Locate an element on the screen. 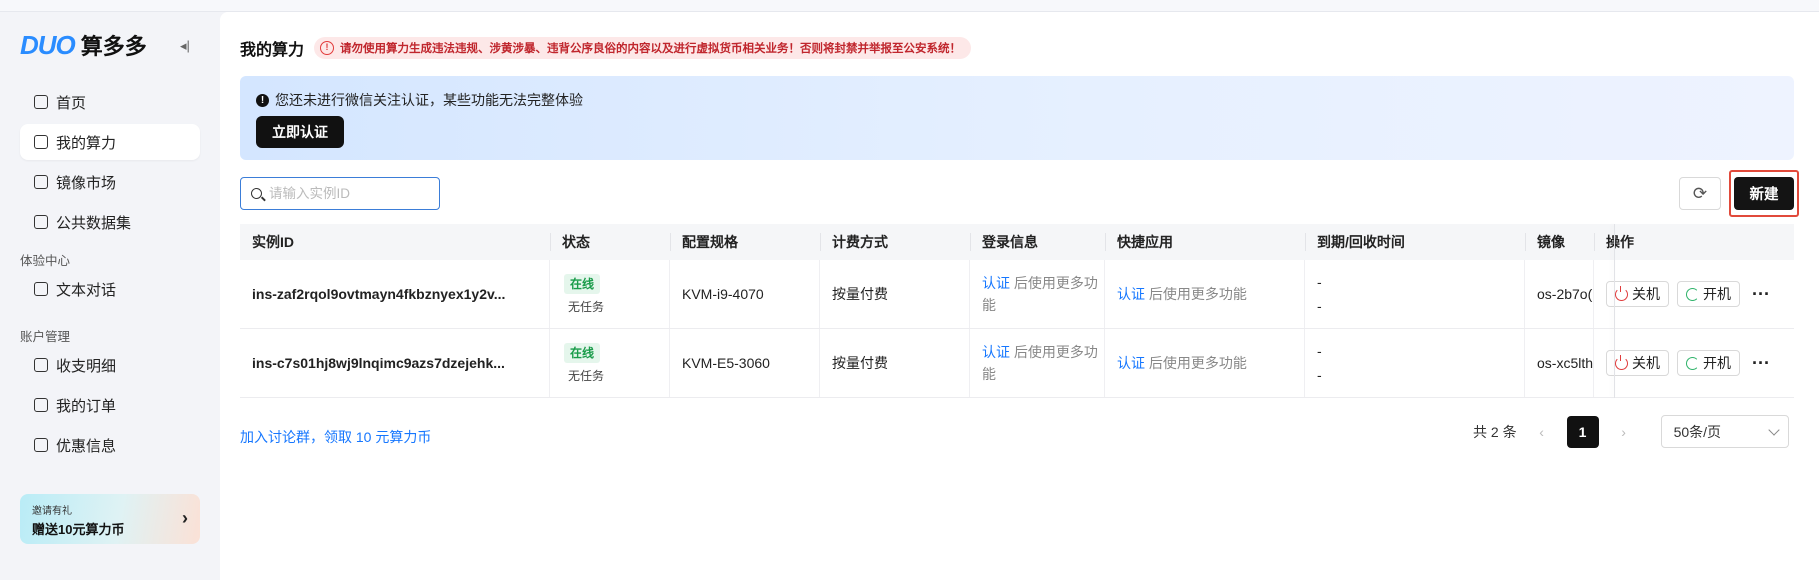  mirror-id: os-xc5lth is located at coordinates (1565, 363).